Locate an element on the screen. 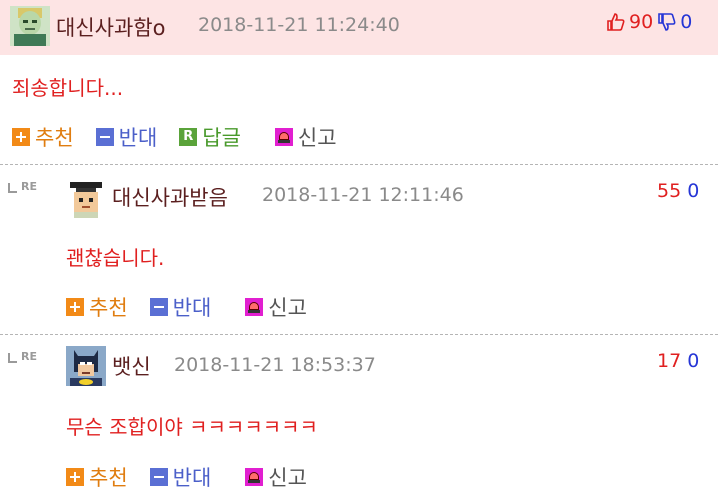 This screenshot has height=504, width=718. reply-icon: R is located at coordinates (188, 137).